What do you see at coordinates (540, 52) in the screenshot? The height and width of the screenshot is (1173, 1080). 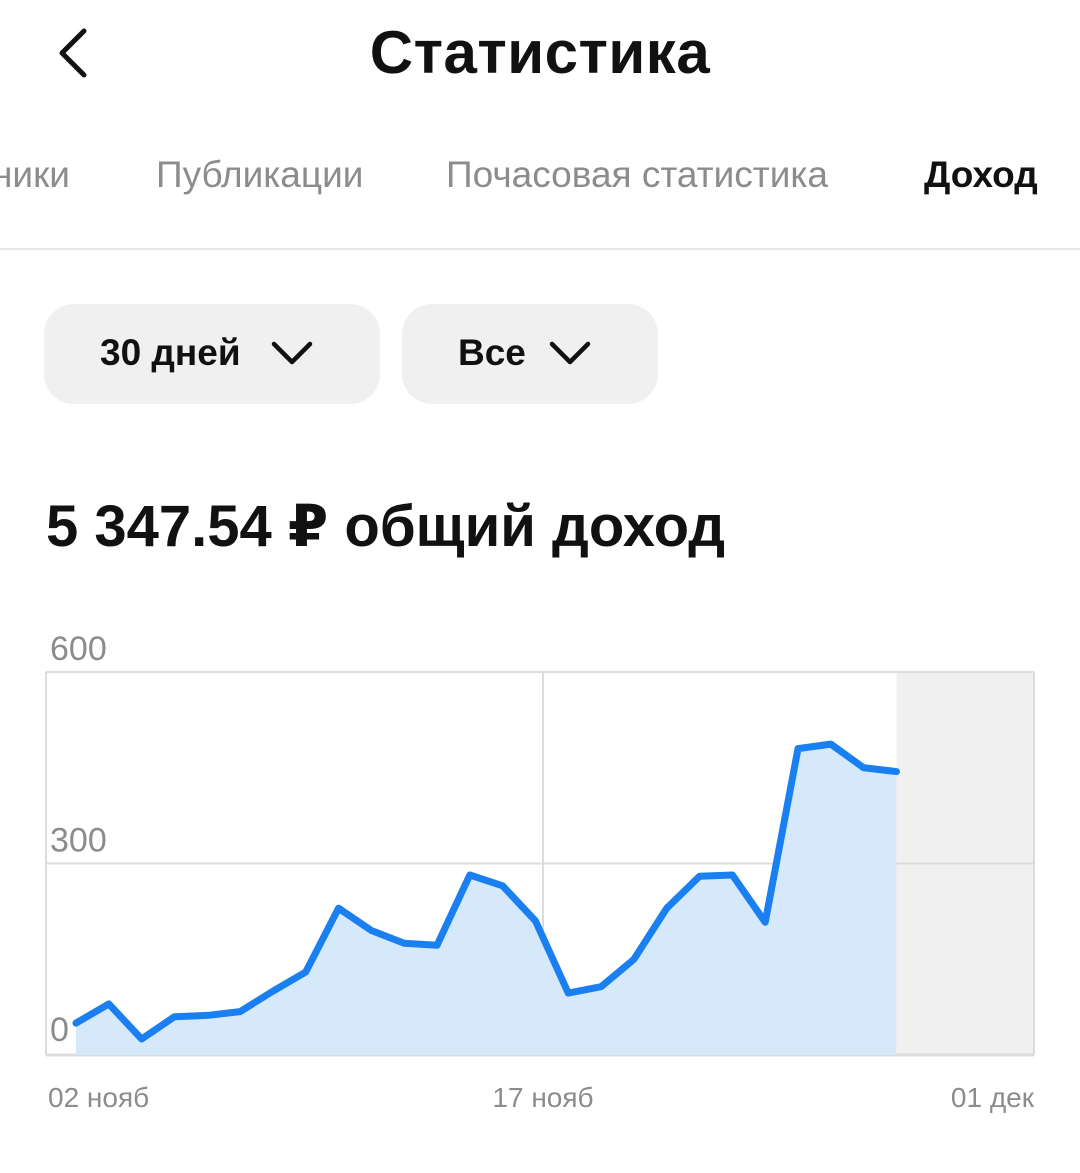 I see `page-title: Статистика` at bounding box center [540, 52].